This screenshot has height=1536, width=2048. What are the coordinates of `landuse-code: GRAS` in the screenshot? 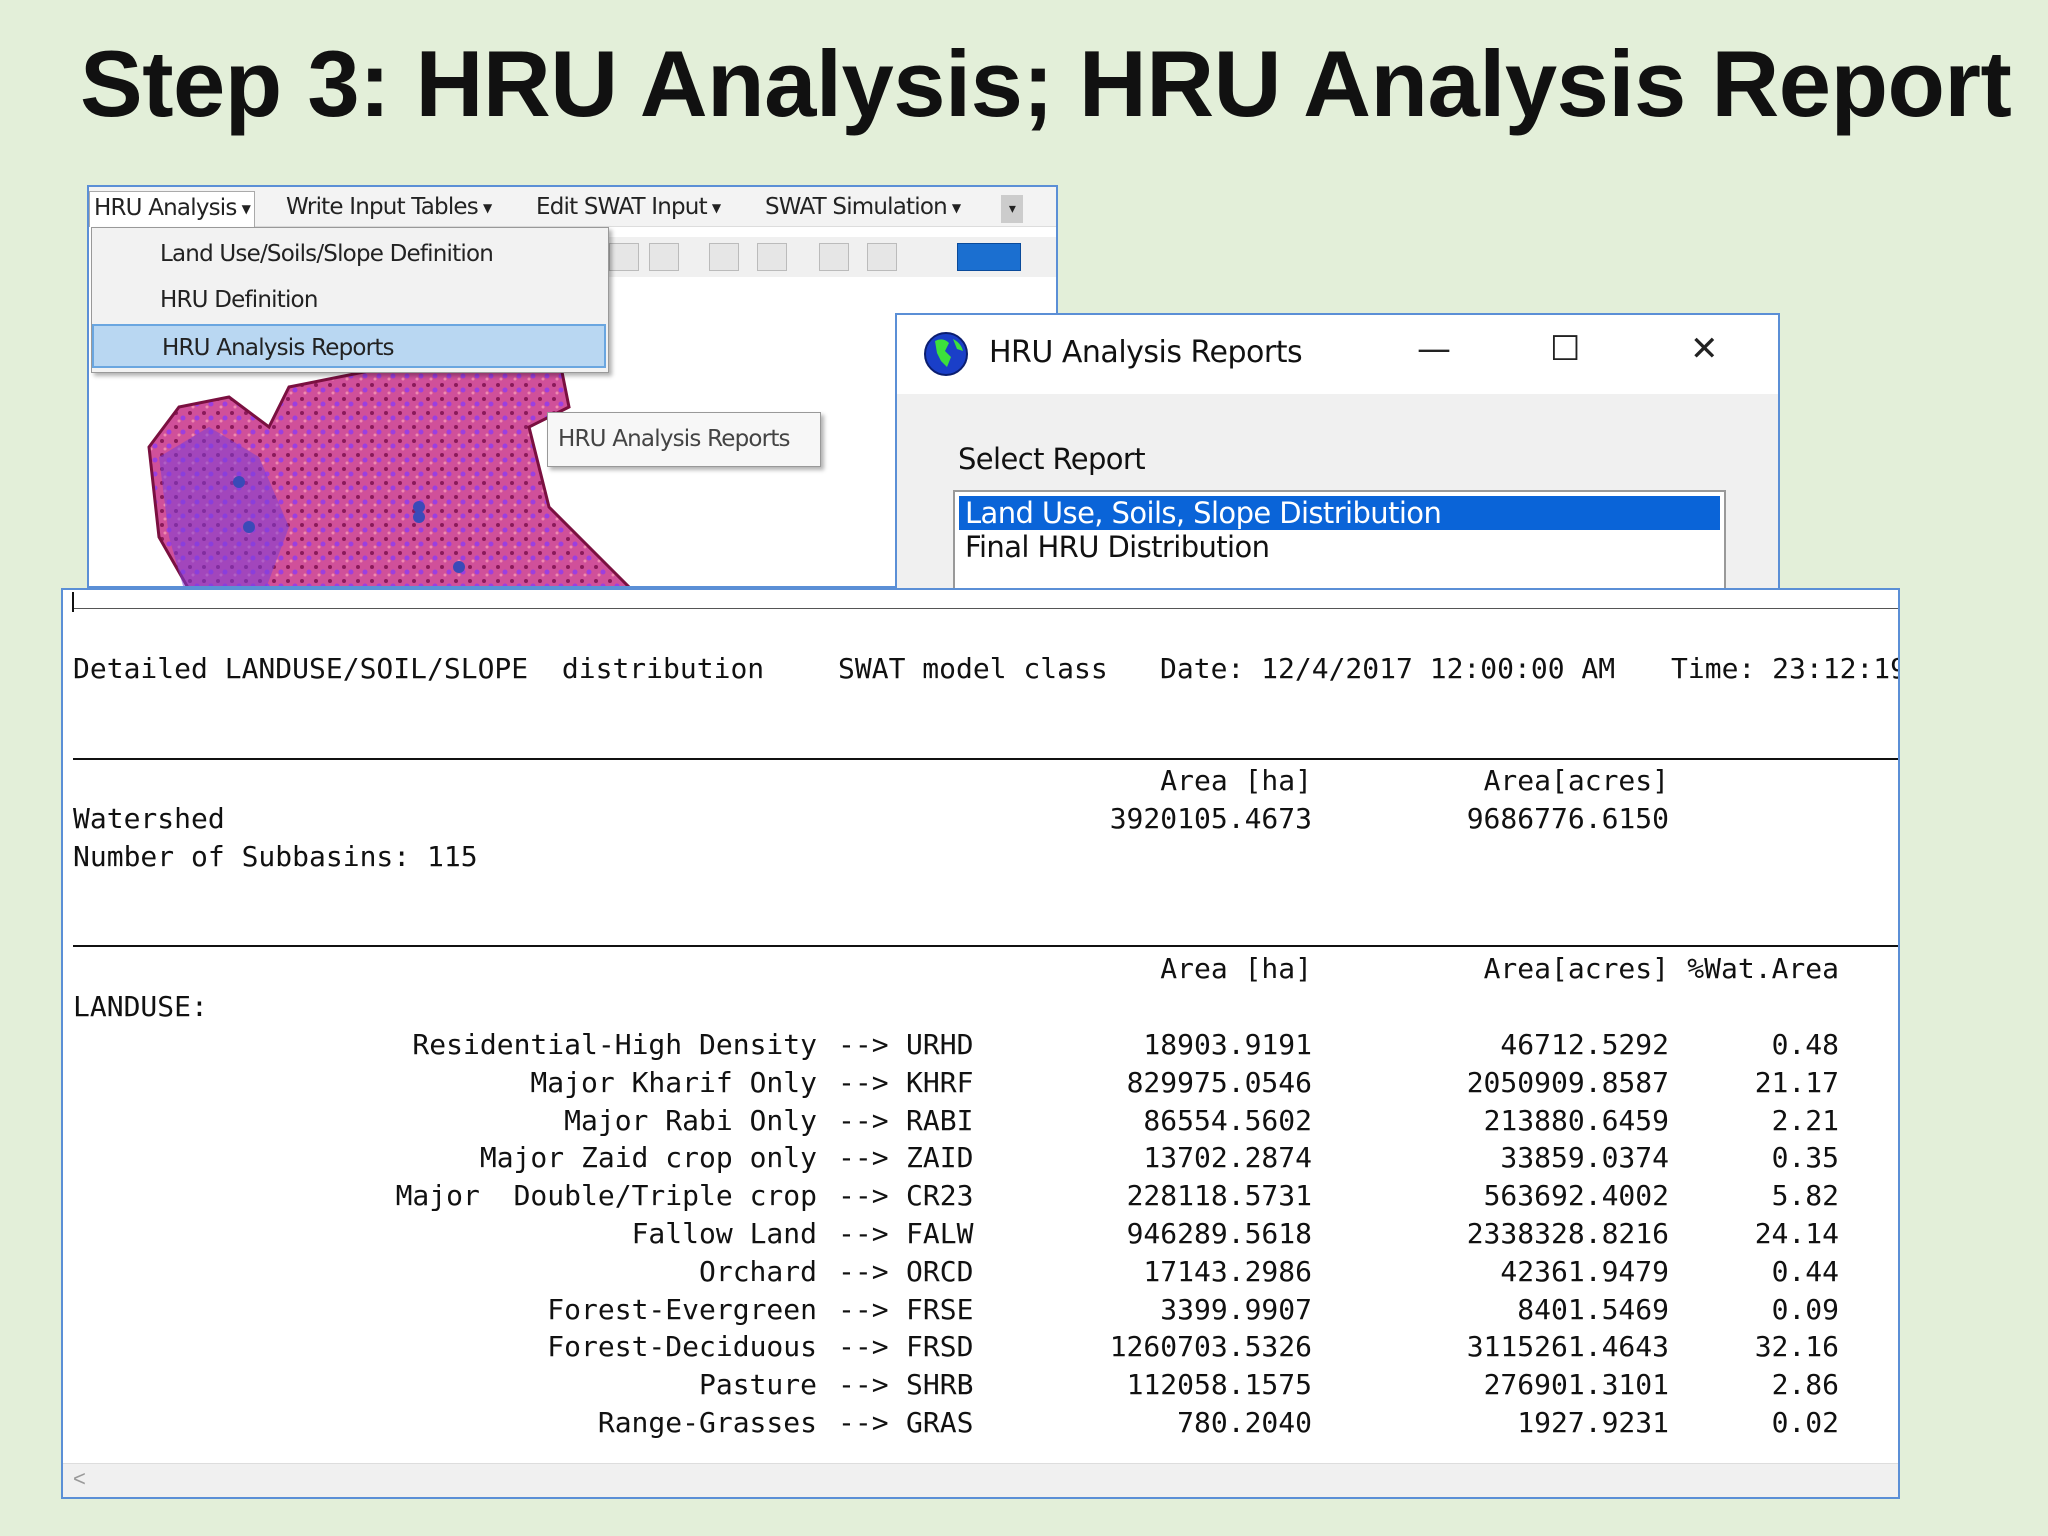 It's located at (940, 1422).